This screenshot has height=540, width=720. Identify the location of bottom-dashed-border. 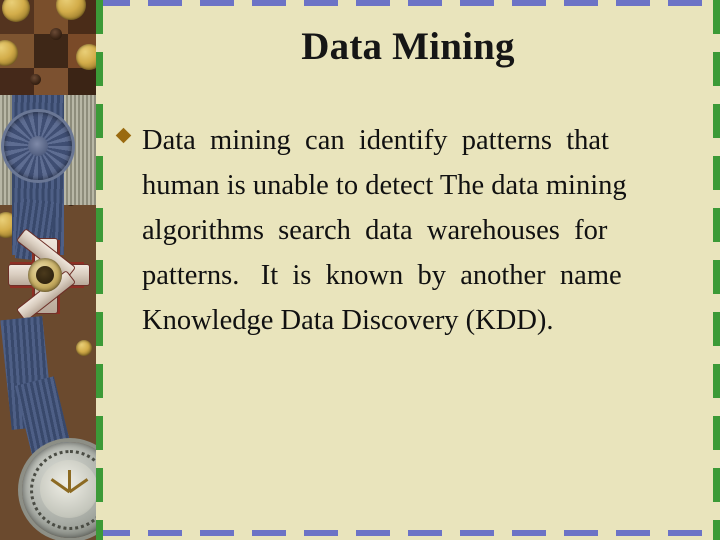
(408, 533).